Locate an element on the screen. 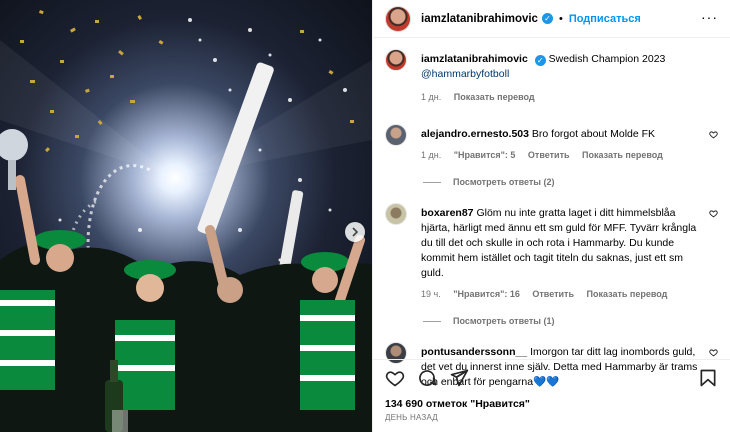  post-date: ДЕНЬ НАЗАД is located at coordinates (411, 417).